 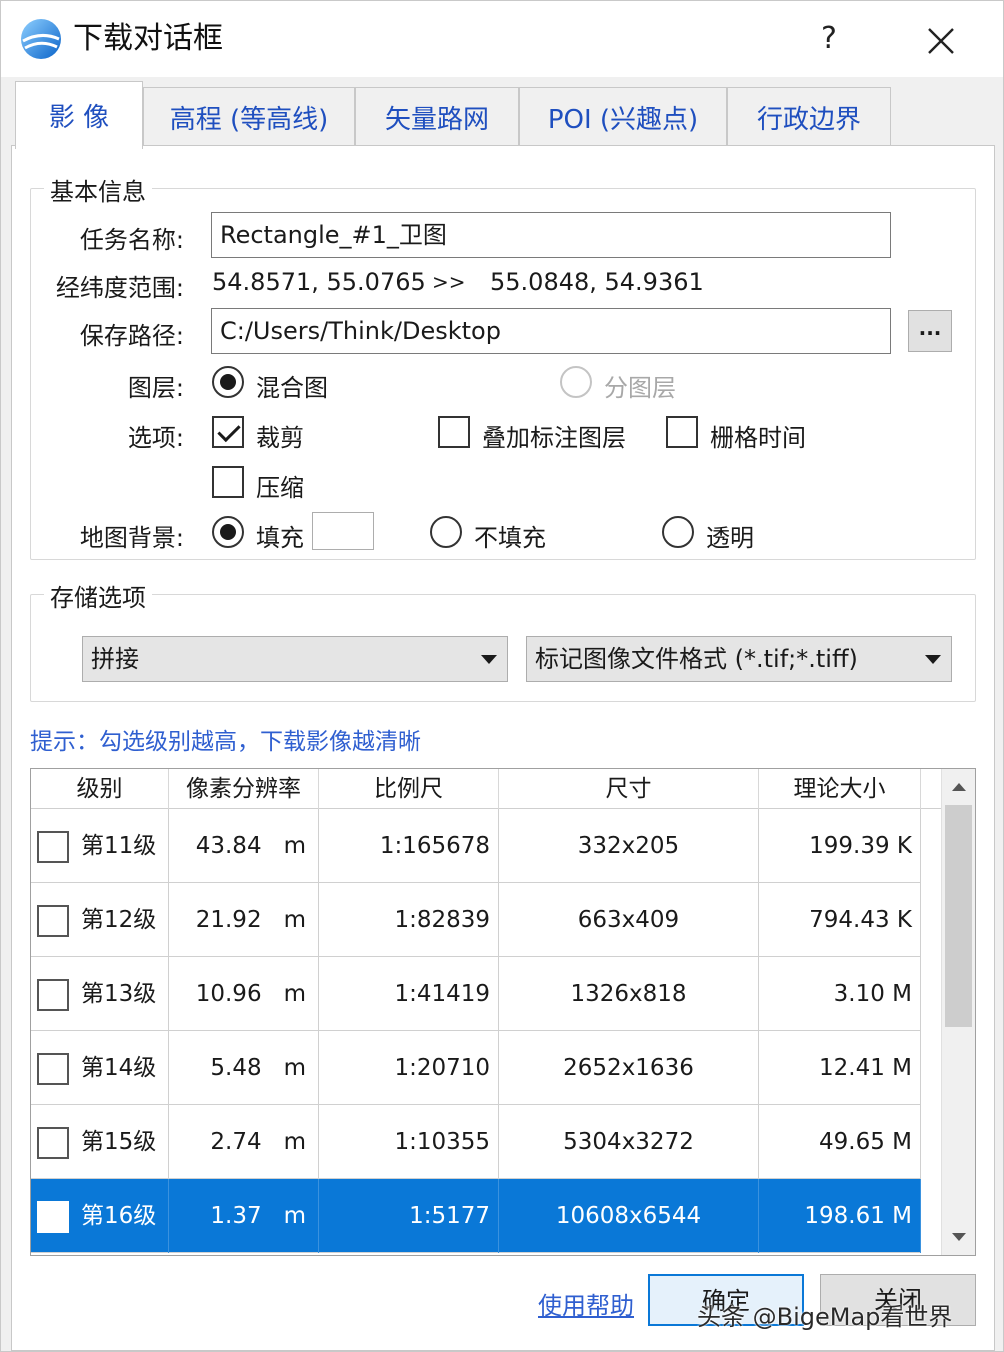 What do you see at coordinates (409, 994) in the screenshot?
I see `cell-scale: 1:41419` at bounding box center [409, 994].